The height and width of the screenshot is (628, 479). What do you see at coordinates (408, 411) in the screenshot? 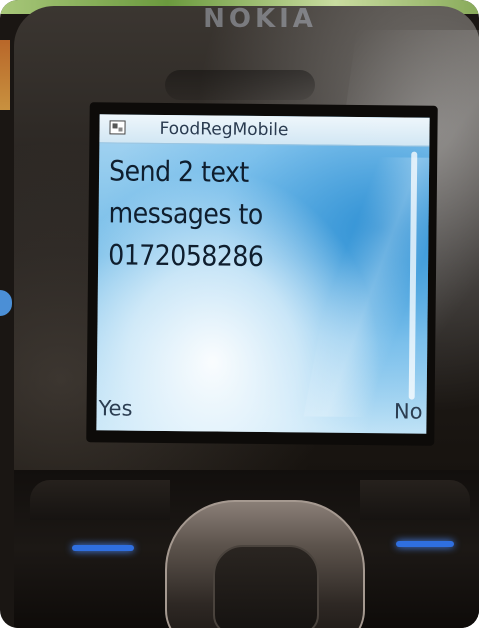
I see `no-softkey: No` at bounding box center [408, 411].